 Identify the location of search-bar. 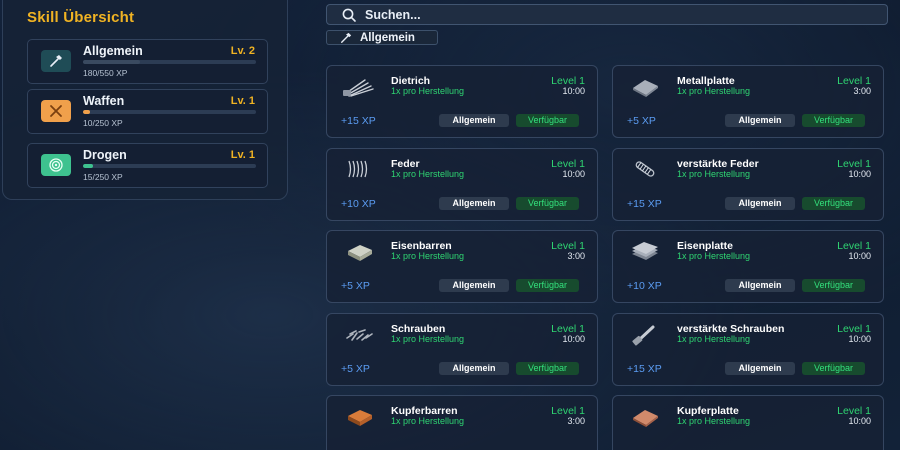
(607, 14).